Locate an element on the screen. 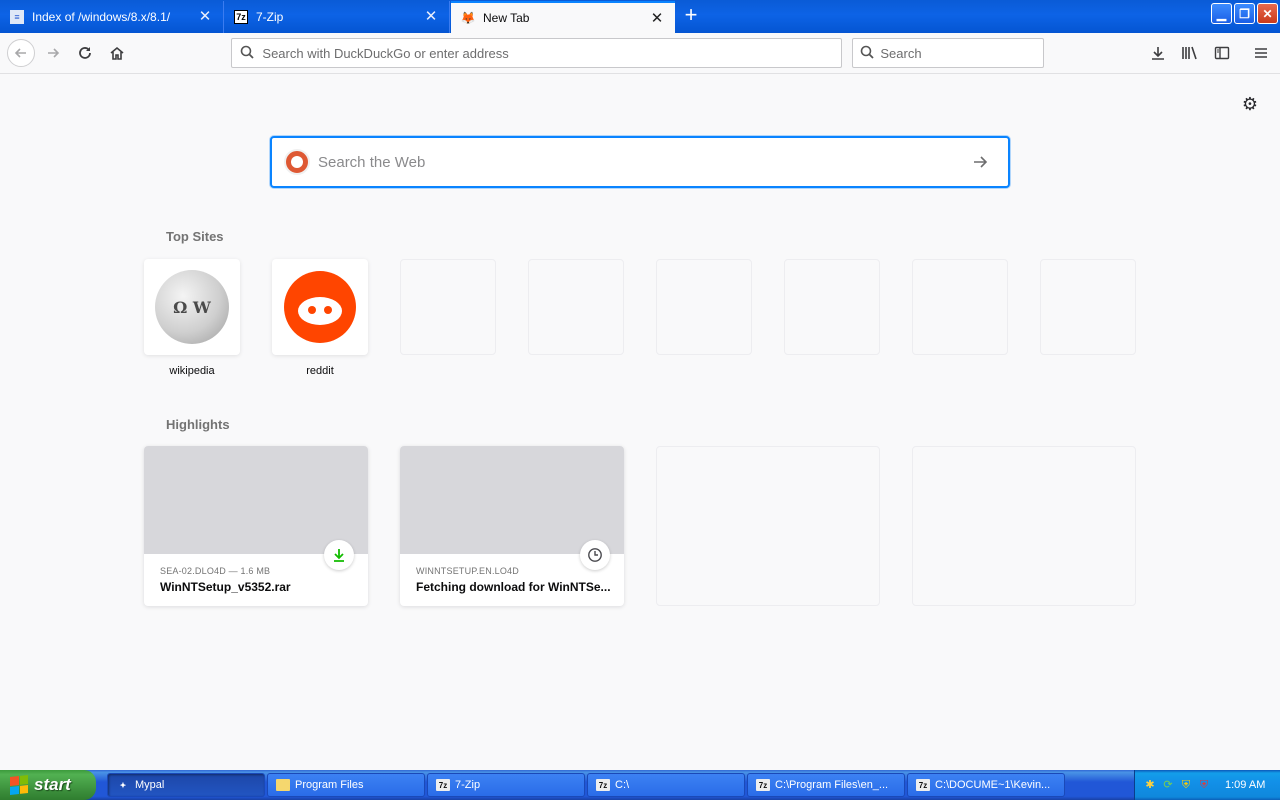  taskbar-item-program-files: Program Files is located at coordinates (346, 785).